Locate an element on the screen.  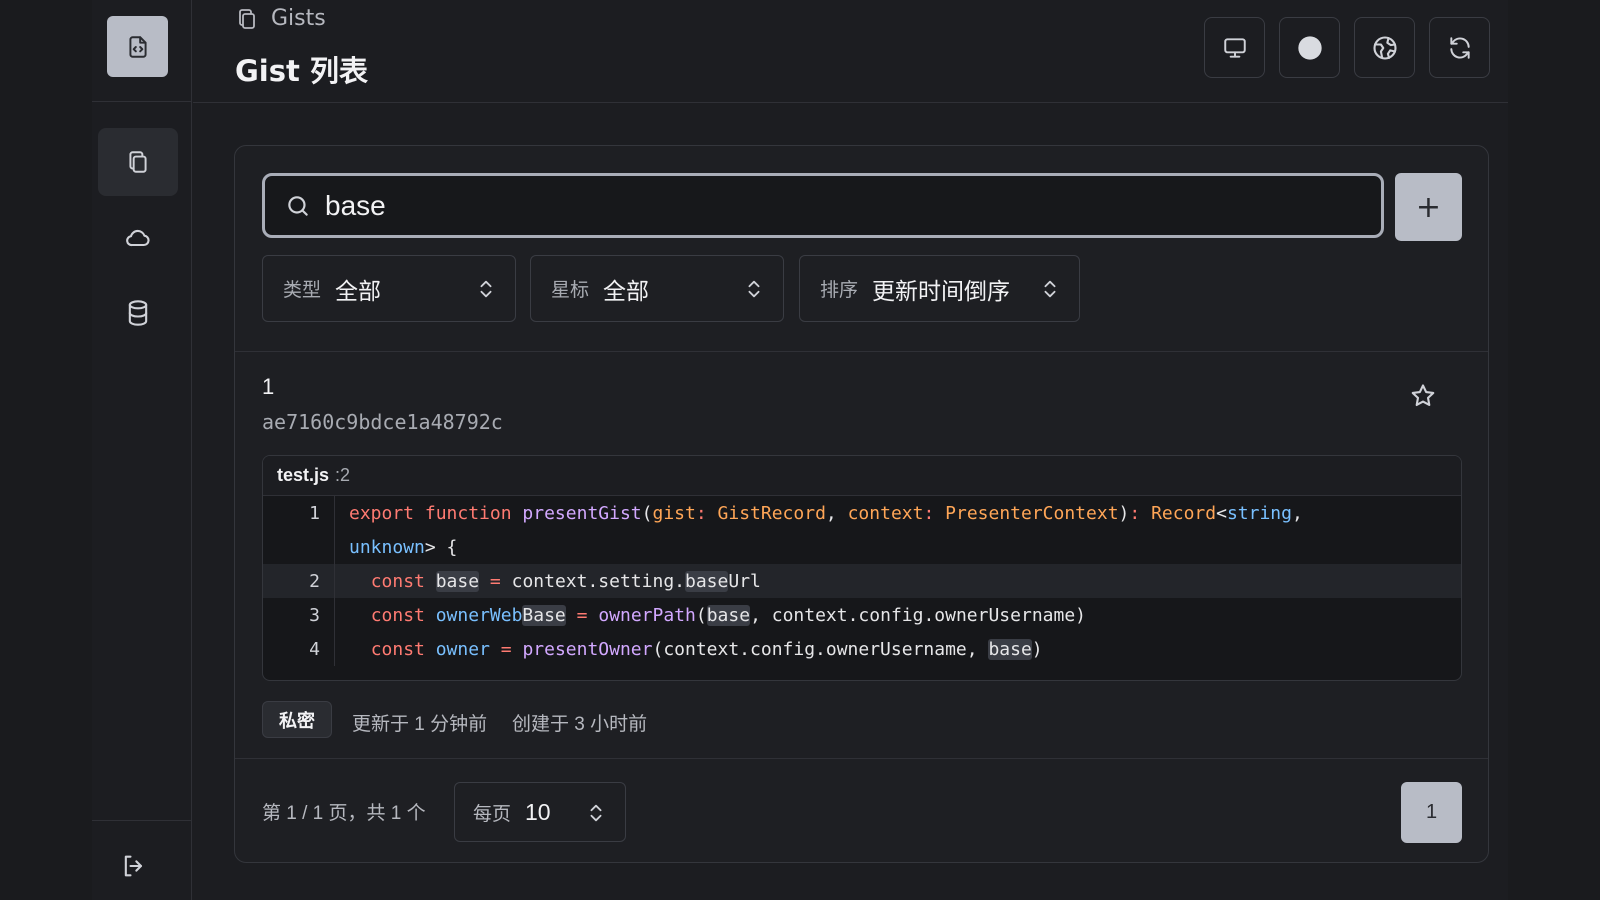
code-file-name: test.js is located at coordinates (303, 475).